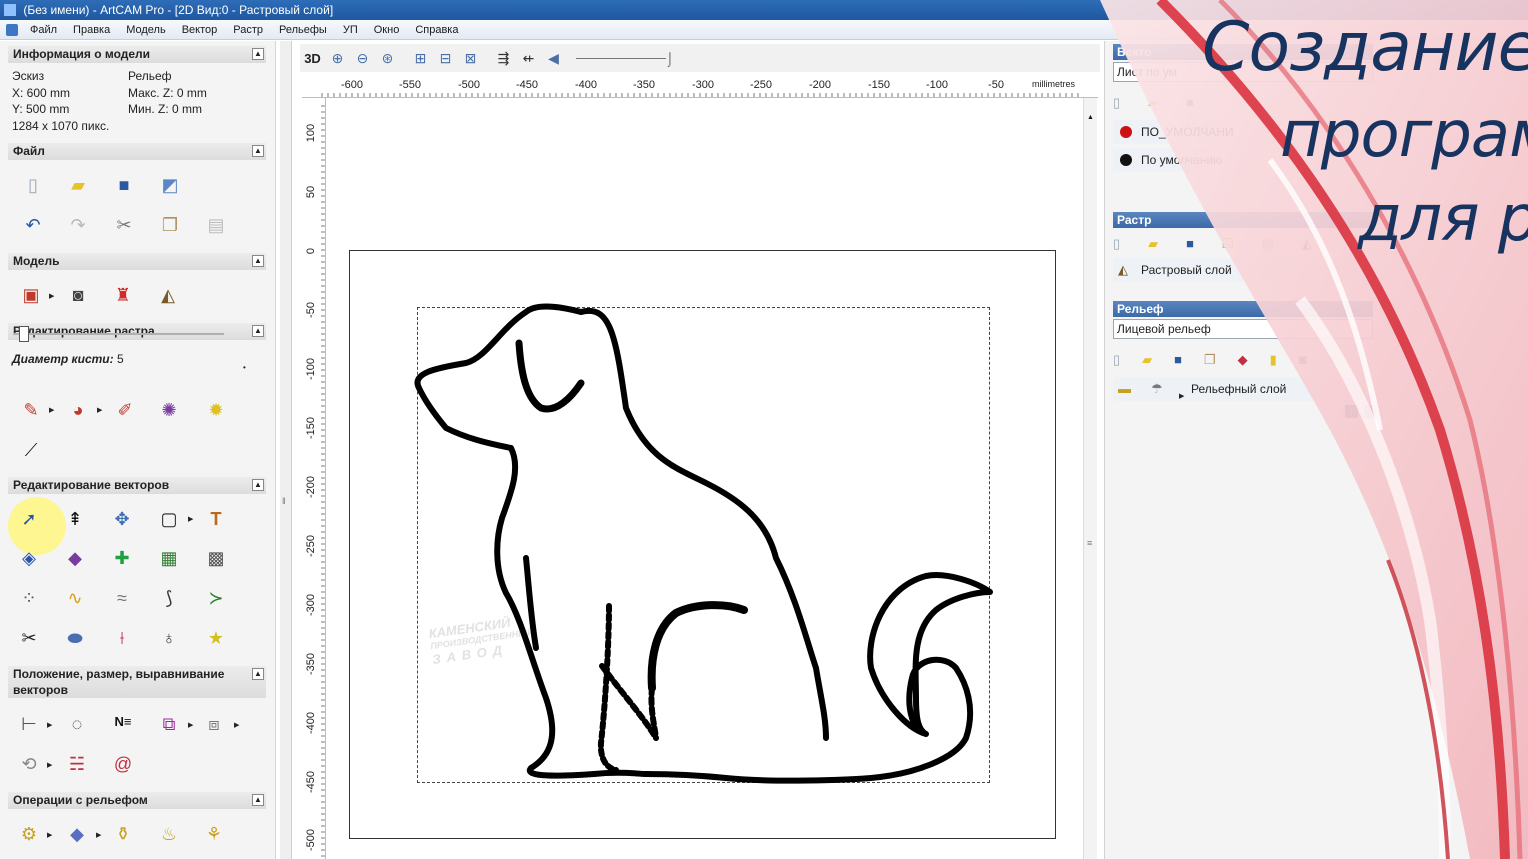 The height and width of the screenshot is (859, 1528). What do you see at coordinates (1153, 244) in the screenshot?
I see `open-raster-icon: ▰` at bounding box center [1153, 244].